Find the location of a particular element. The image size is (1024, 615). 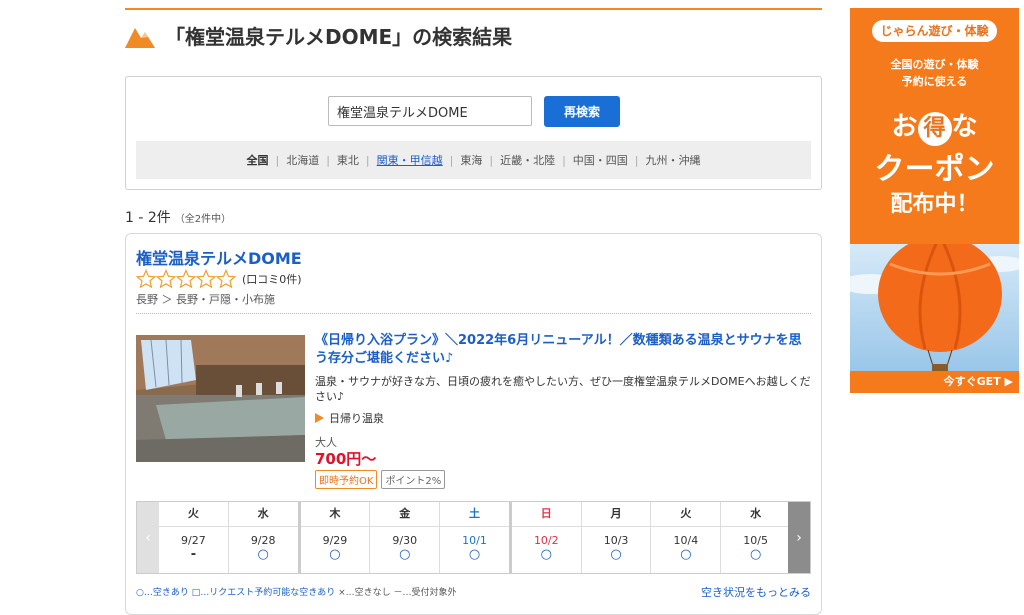

calendar-date: 9/28 is located at coordinates (263, 540).